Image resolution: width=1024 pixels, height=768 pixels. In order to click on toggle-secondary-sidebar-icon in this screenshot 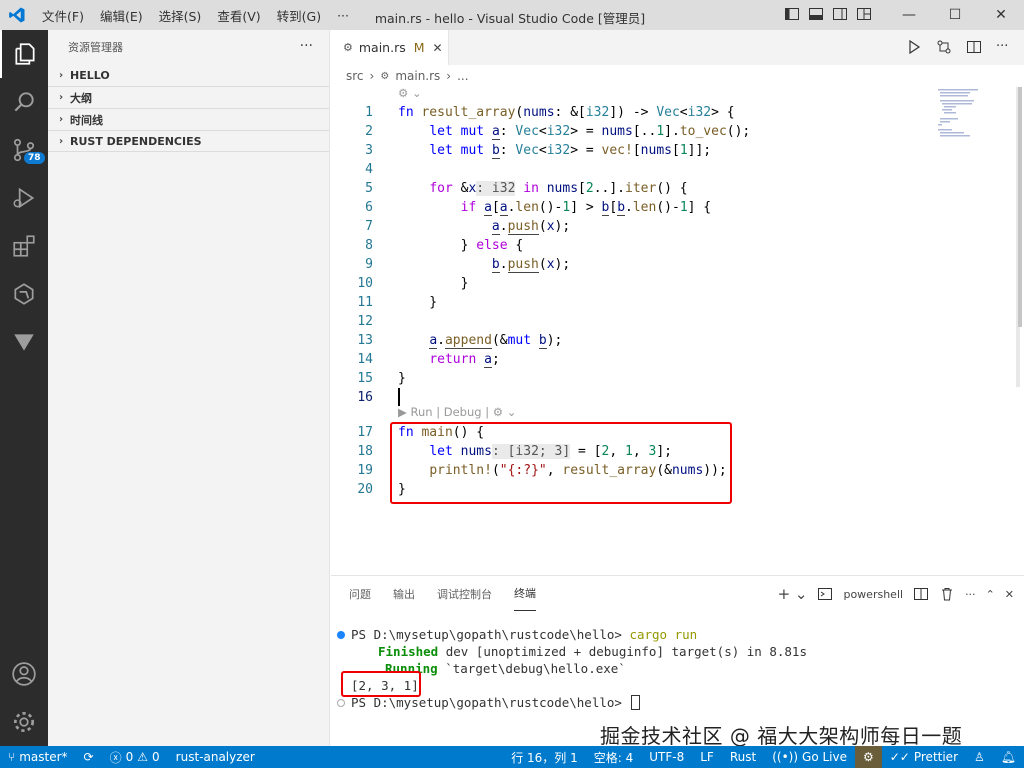, I will do `click(840, 14)`.